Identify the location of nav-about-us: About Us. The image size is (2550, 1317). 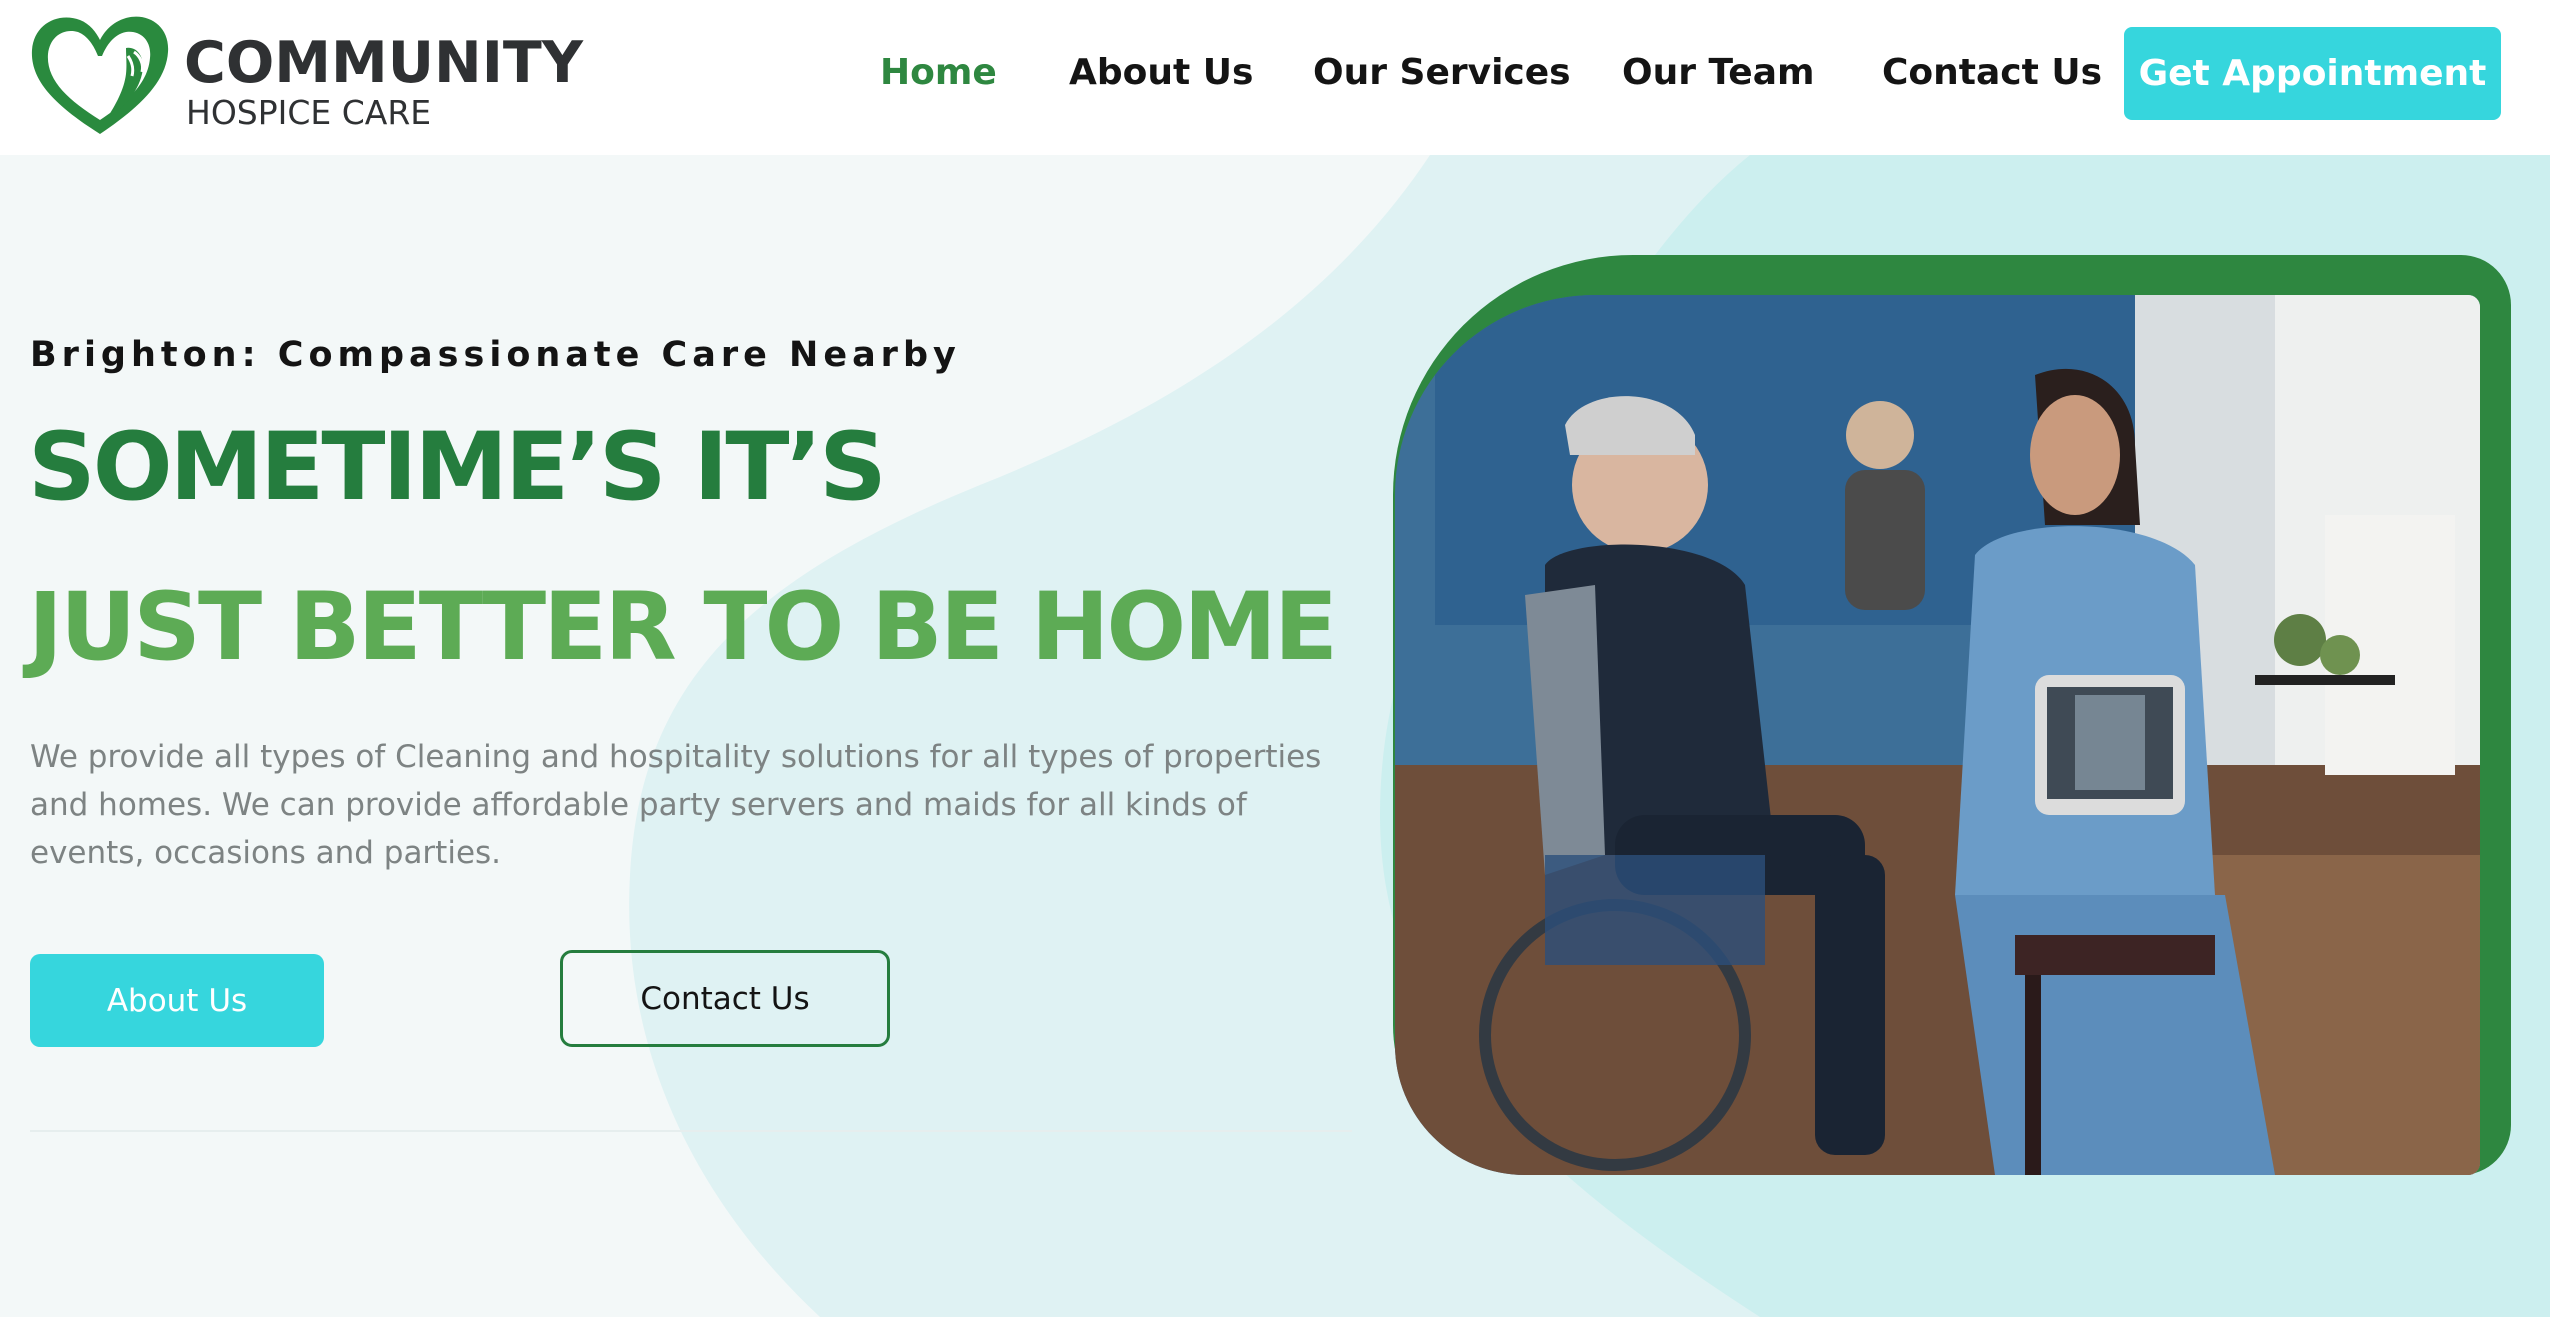
(1161, 73).